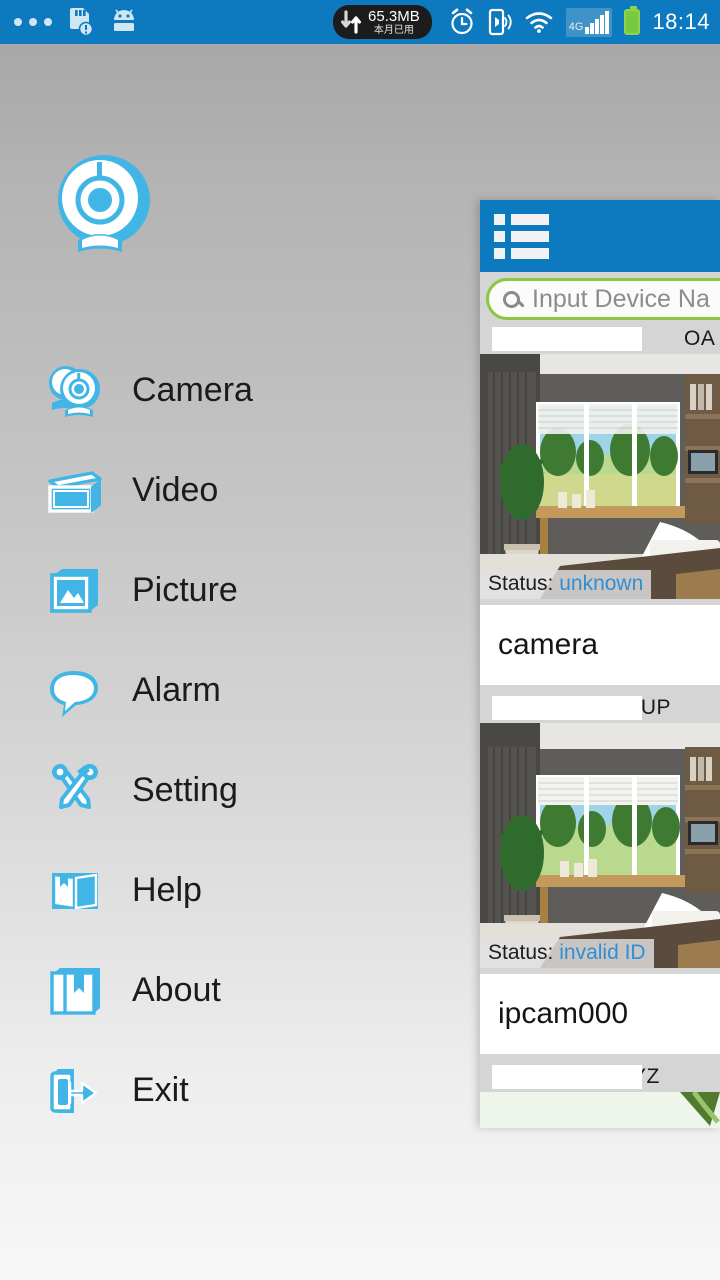 The height and width of the screenshot is (1280, 720). What do you see at coordinates (75, 990) in the screenshot?
I see `closed-book-icon` at bounding box center [75, 990].